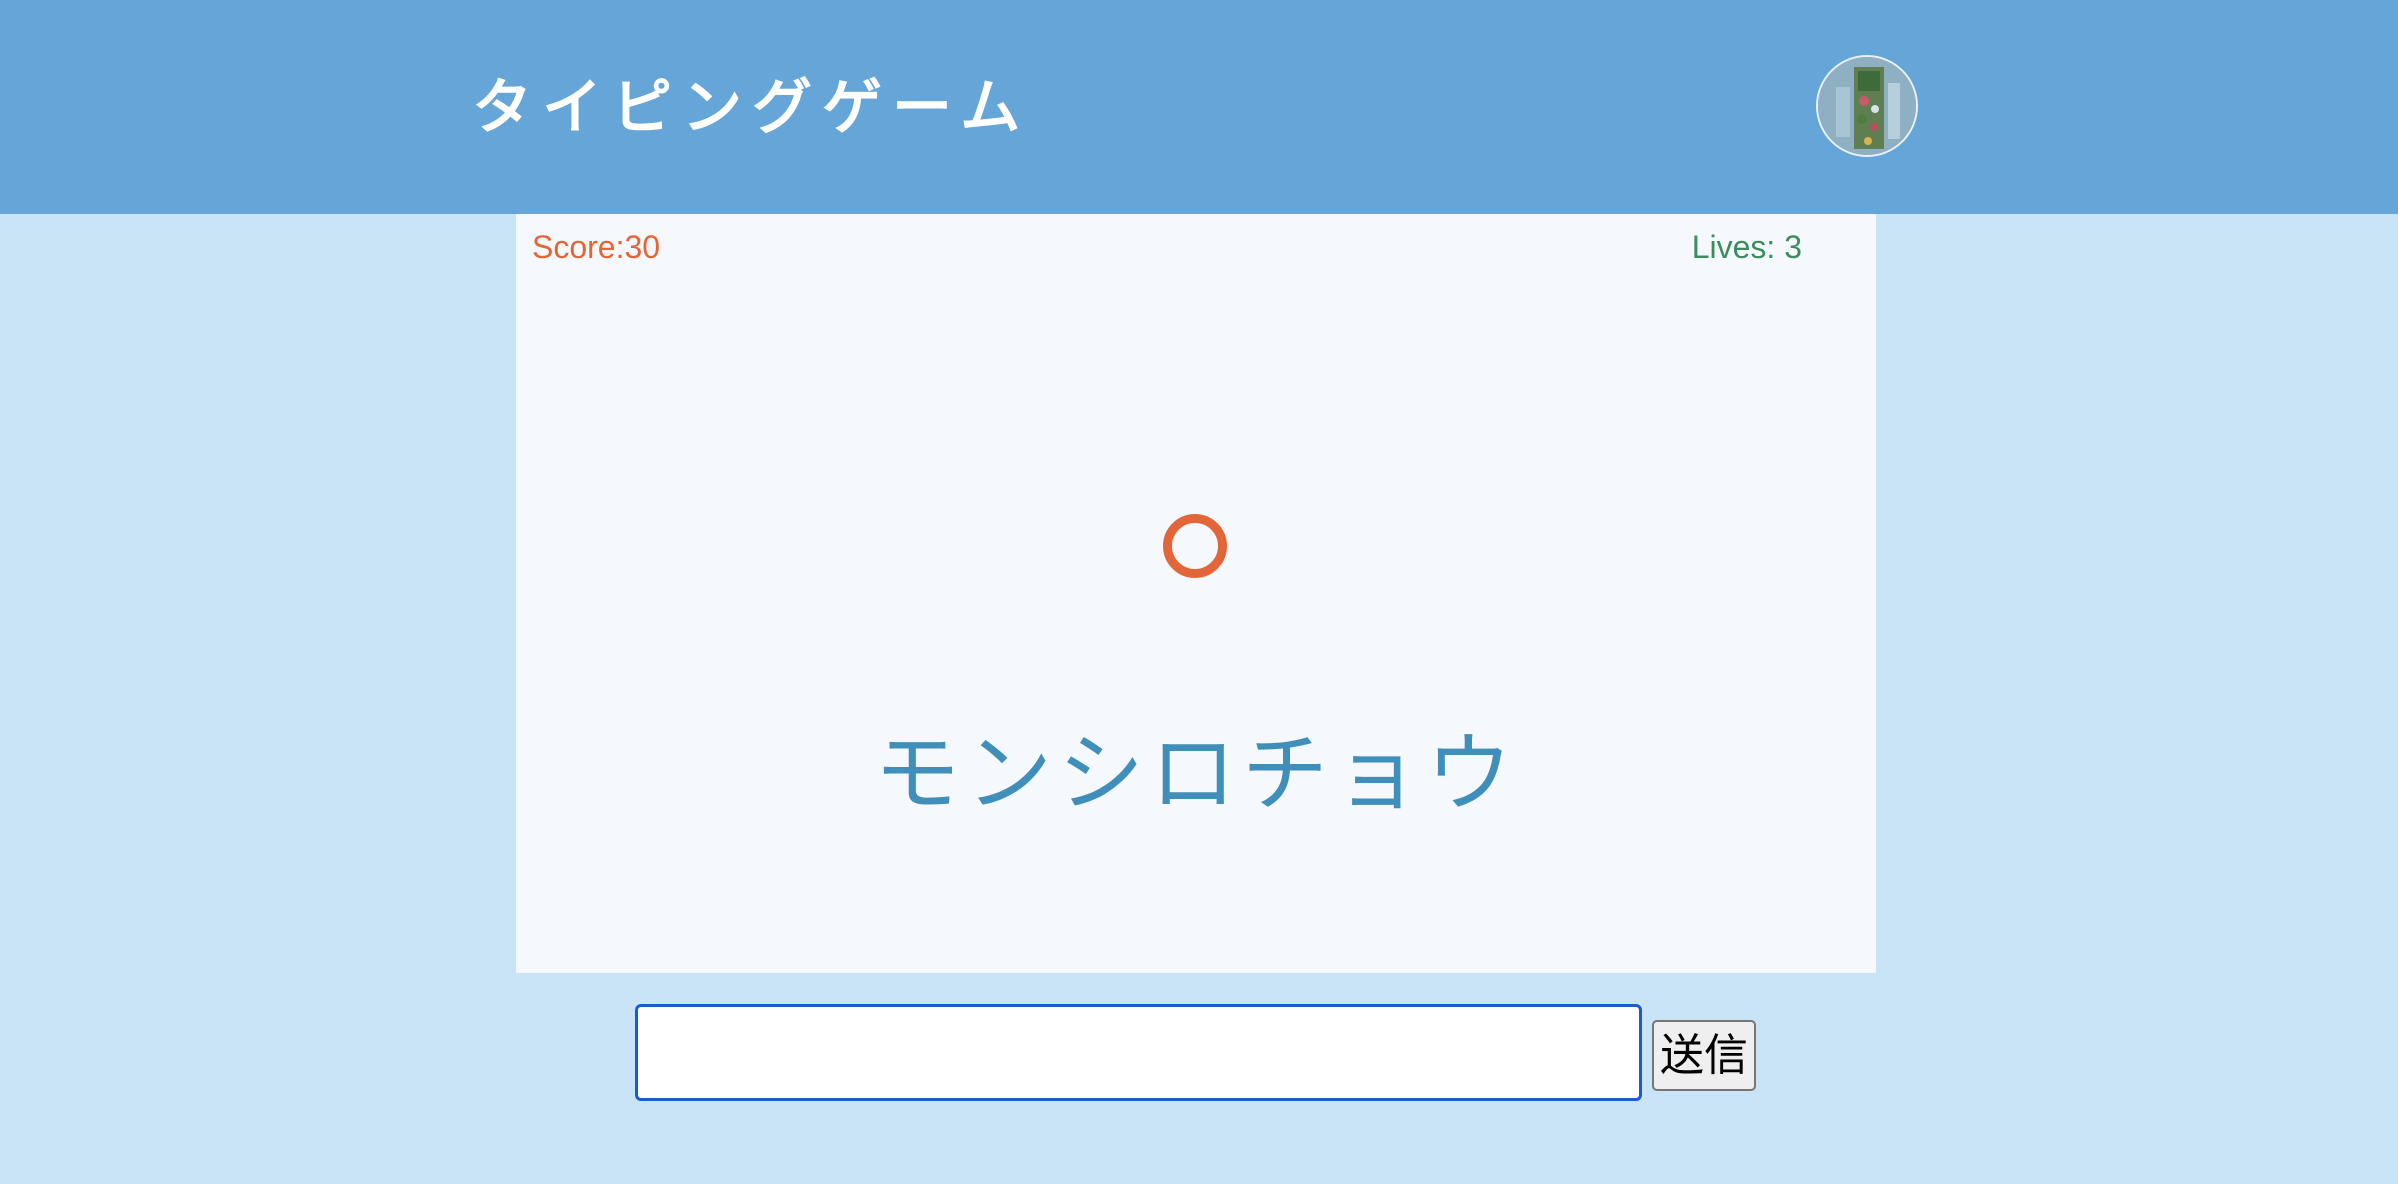 The width and height of the screenshot is (2398, 1184). Describe the element at coordinates (1196, 774) in the screenshot. I see `target-word: モンシロチョウ` at that location.